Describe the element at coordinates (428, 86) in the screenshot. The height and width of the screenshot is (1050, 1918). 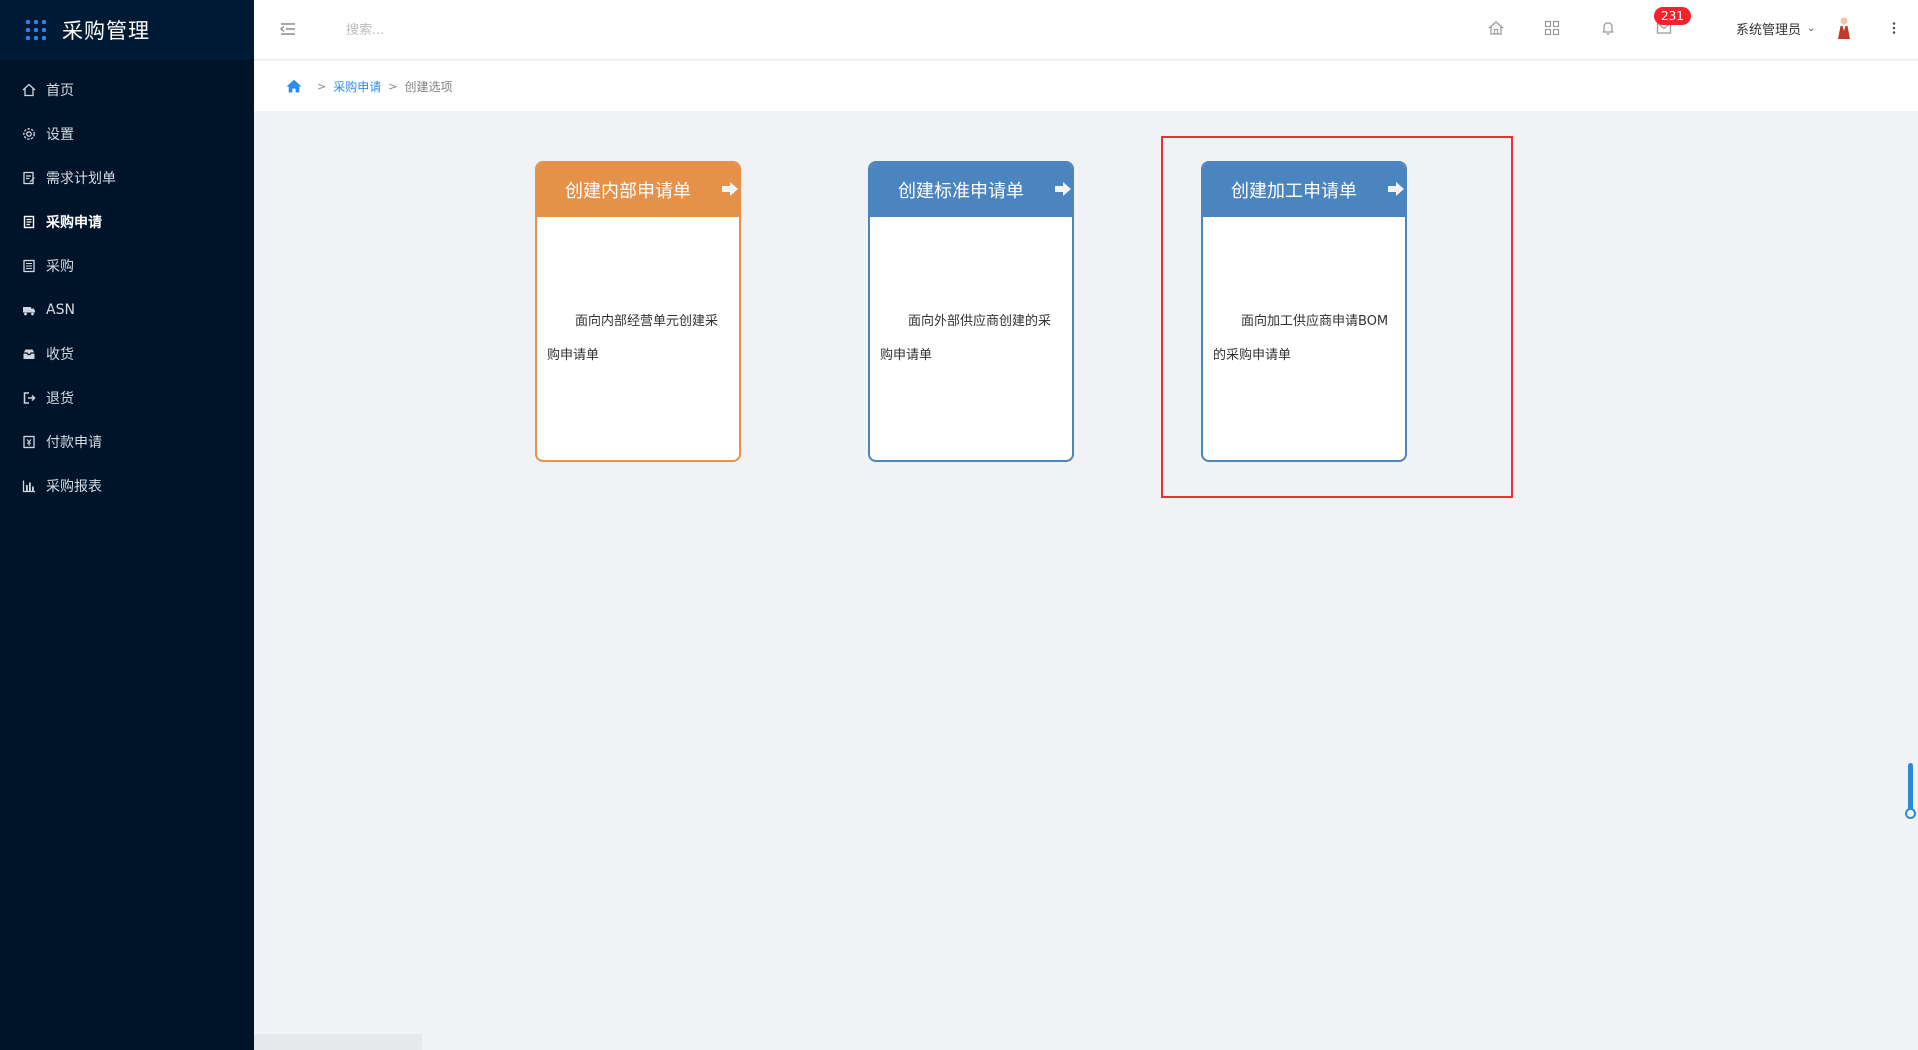
I see `breadcrumb-current: 创建选项` at that location.